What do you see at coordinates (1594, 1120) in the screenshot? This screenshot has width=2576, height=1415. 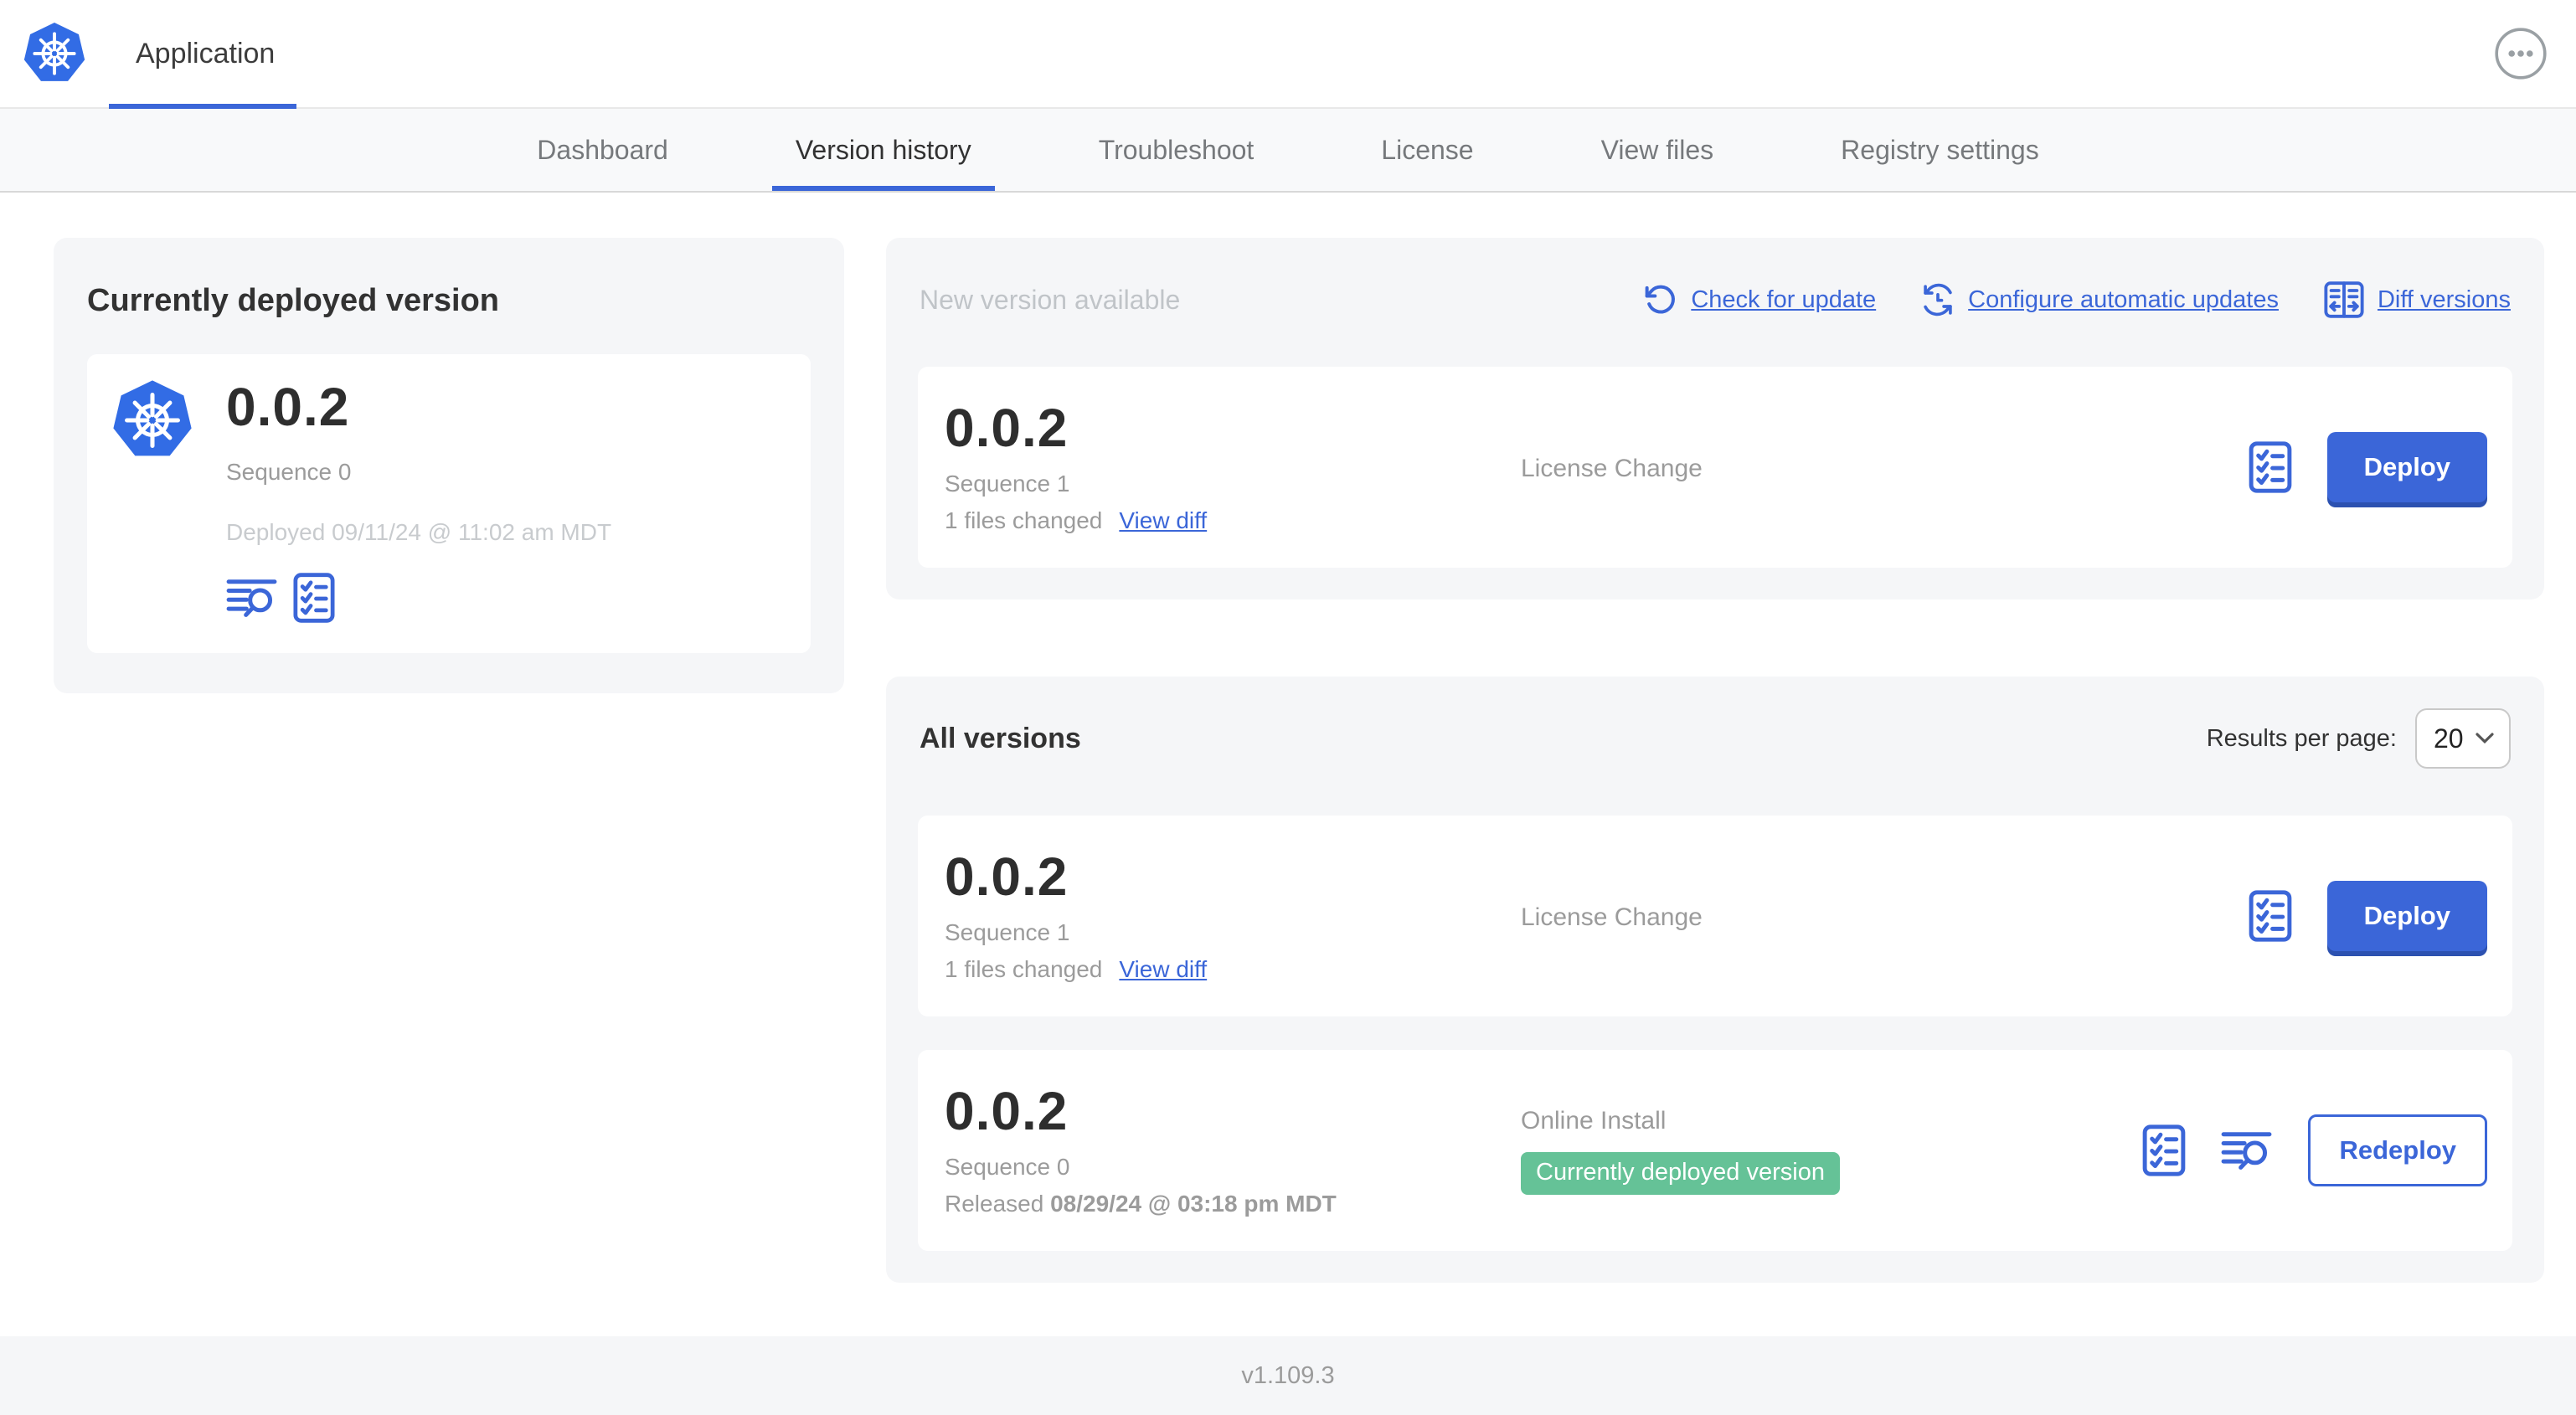 I see `version-source-label: Online Install` at bounding box center [1594, 1120].